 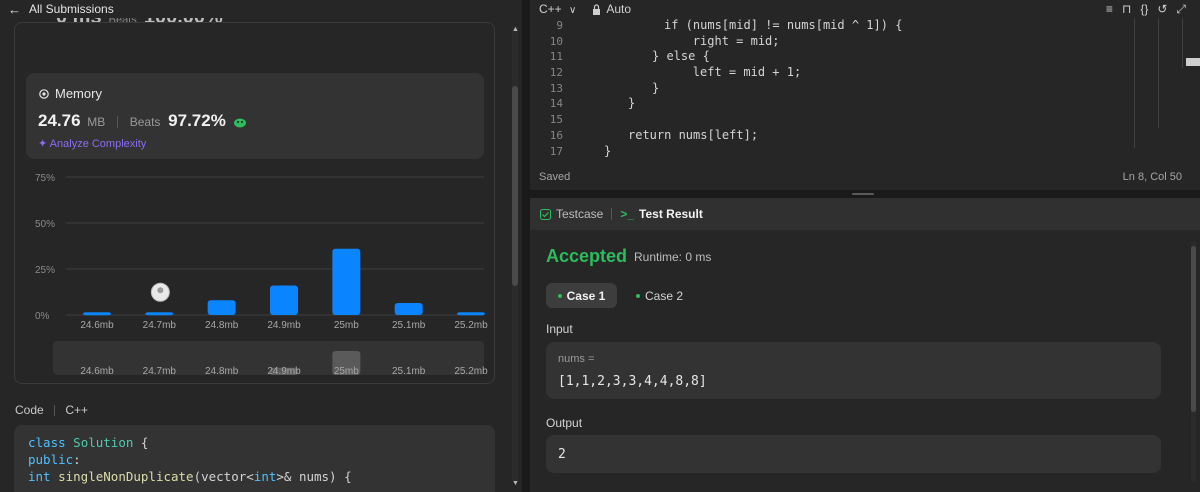 What do you see at coordinates (160, 371) in the screenshot?
I see `range-tick-label: 24.7mb` at bounding box center [160, 371].